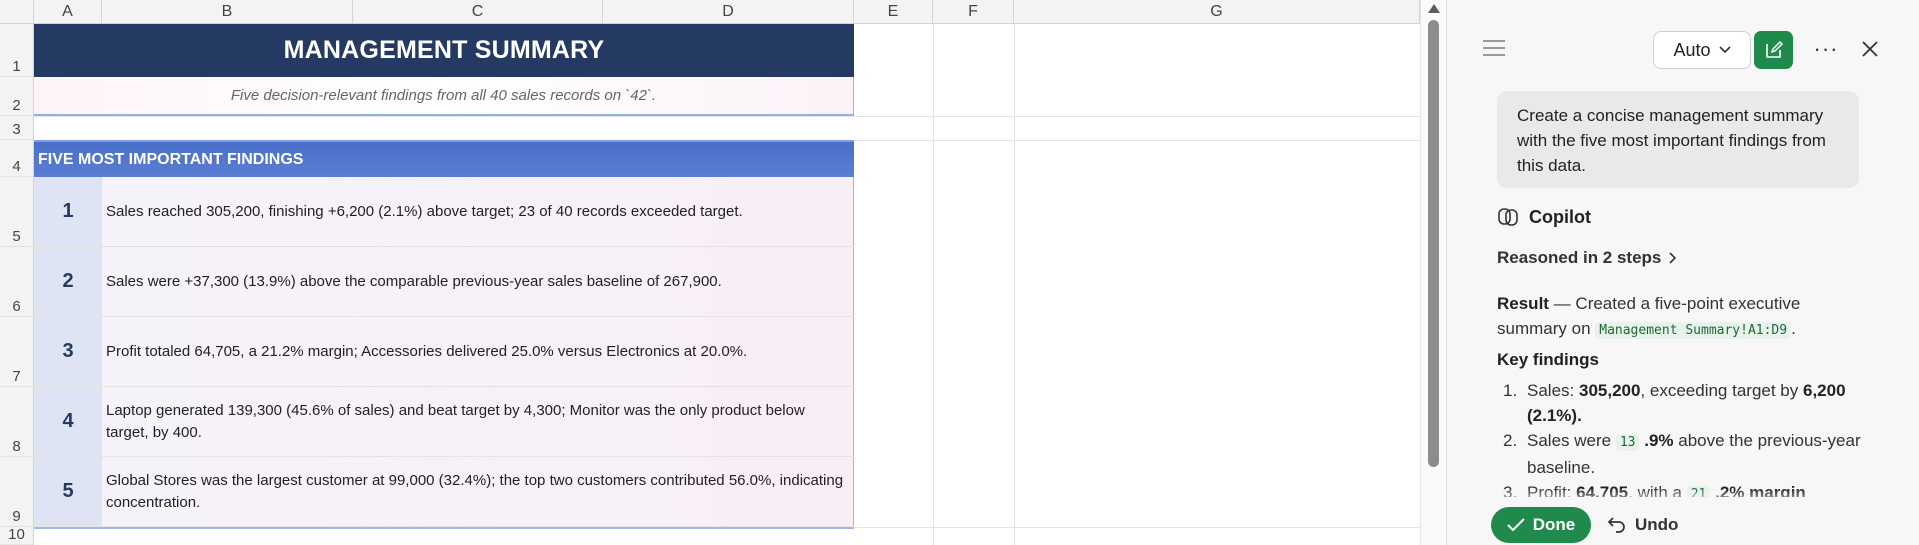 This screenshot has width=1919, height=545. Describe the element at coordinates (728, 12) in the screenshot. I see `column-header-d: D` at that location.